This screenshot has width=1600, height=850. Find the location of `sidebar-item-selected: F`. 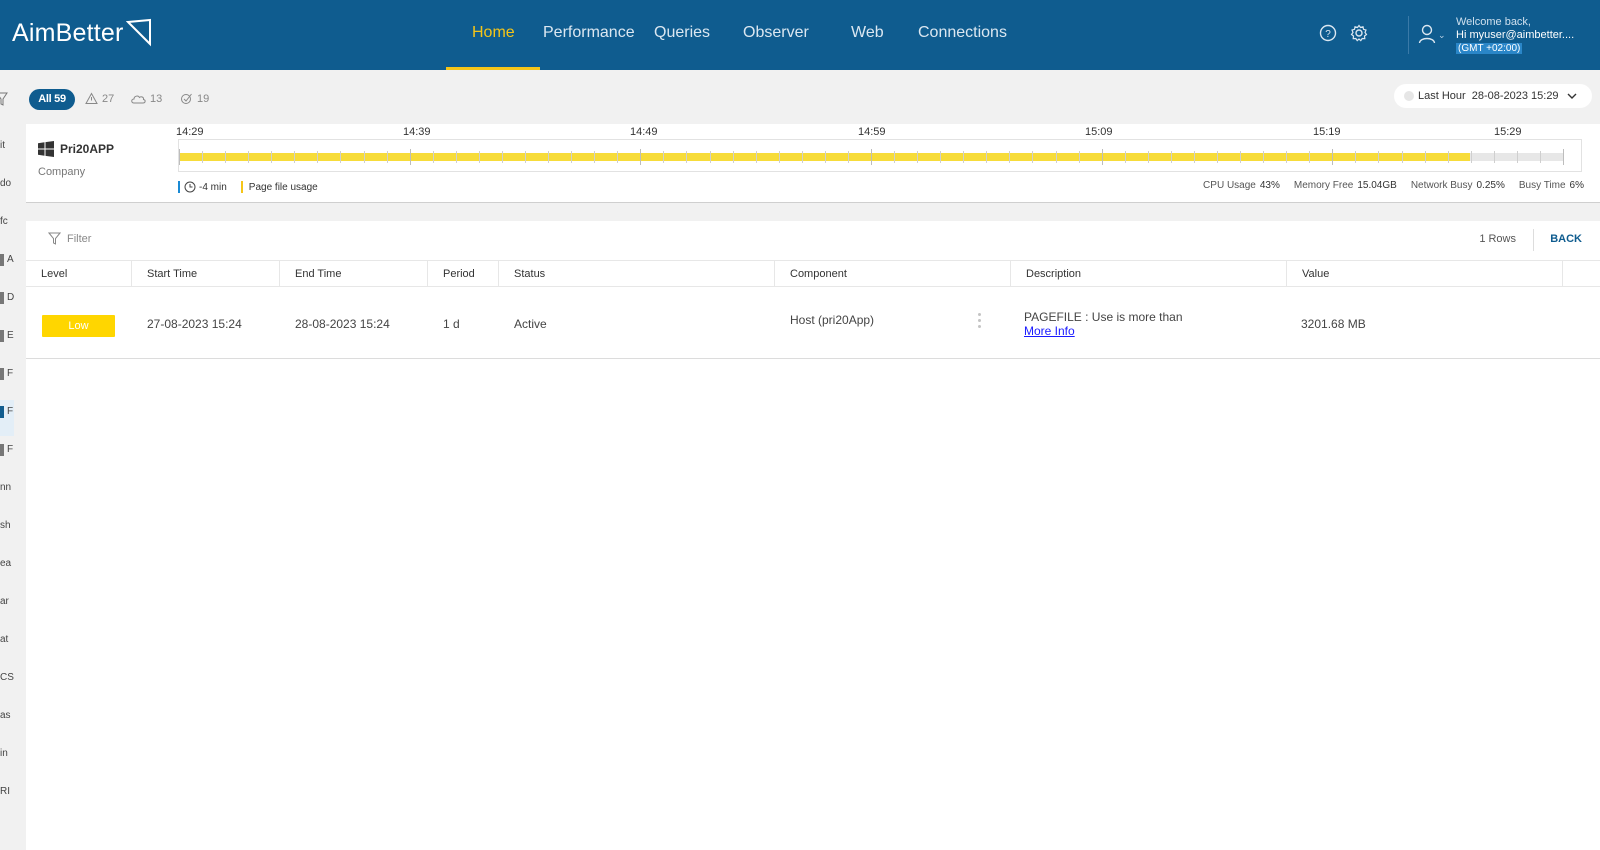

sidebar-item-selected: F is located at coordinates (10, 411).